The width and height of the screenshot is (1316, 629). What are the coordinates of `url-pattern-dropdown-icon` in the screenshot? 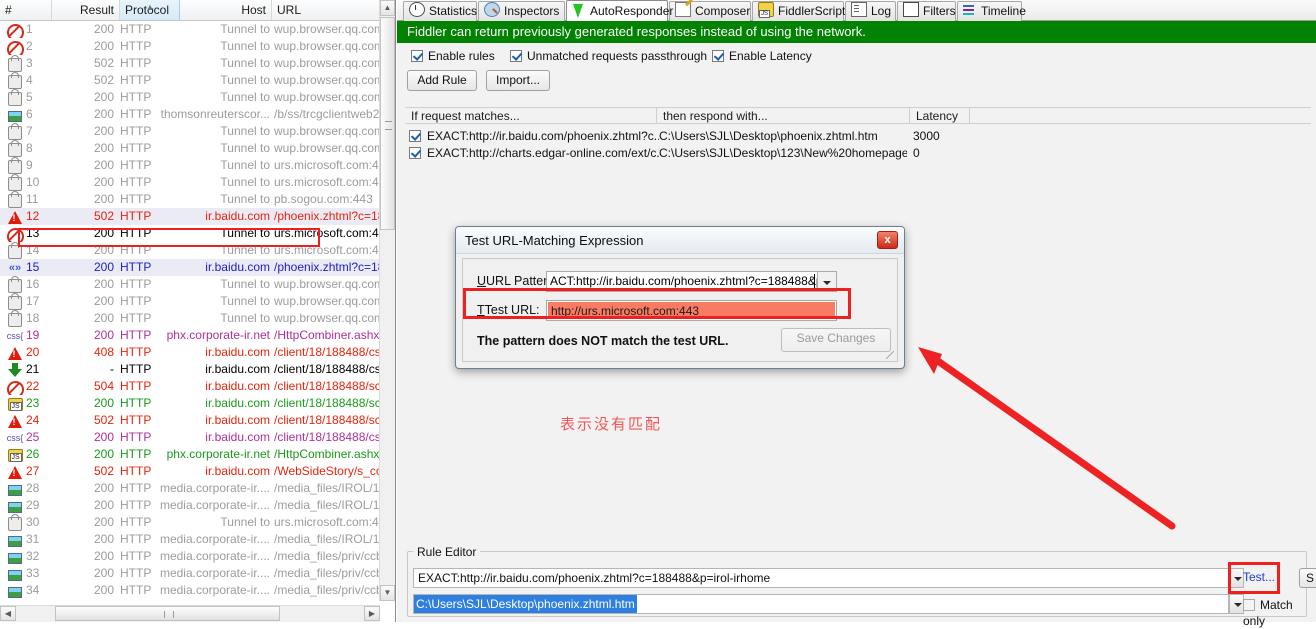 It's located at (827, 281).